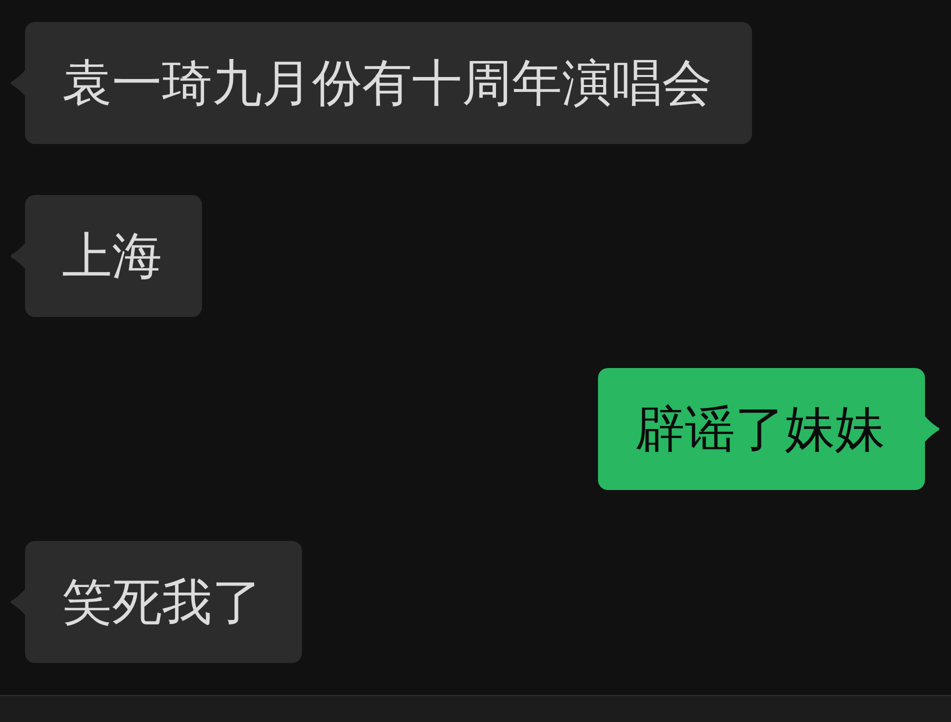  Describe the element at coordinates (761, 429) in the screenshot. I see `message-bubble: 辟谣了妹妹` at that location.